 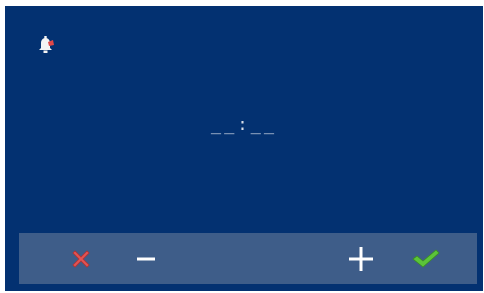 I want to click on red-x-icon, so click(x=81, y=259).